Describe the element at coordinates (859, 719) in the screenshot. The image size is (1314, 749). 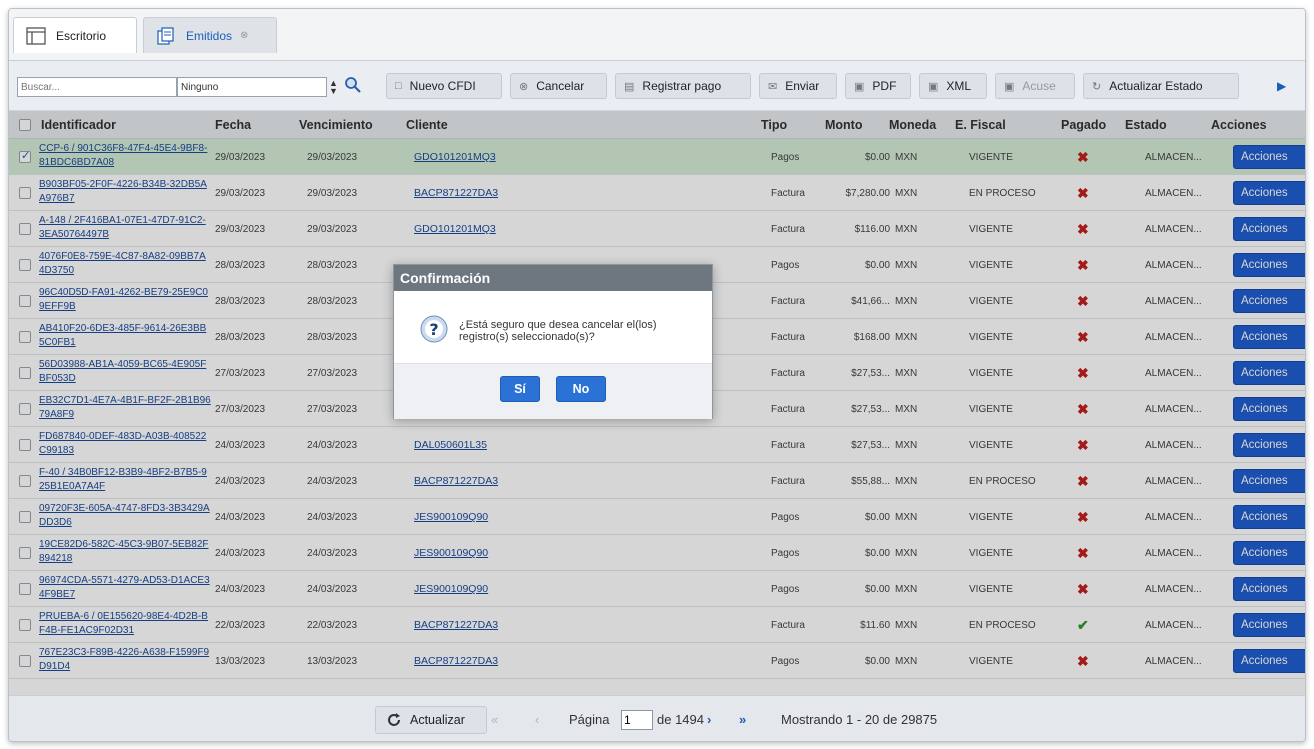
I see `record-count: Mostrando 1 - 20 de 29875` at that location.